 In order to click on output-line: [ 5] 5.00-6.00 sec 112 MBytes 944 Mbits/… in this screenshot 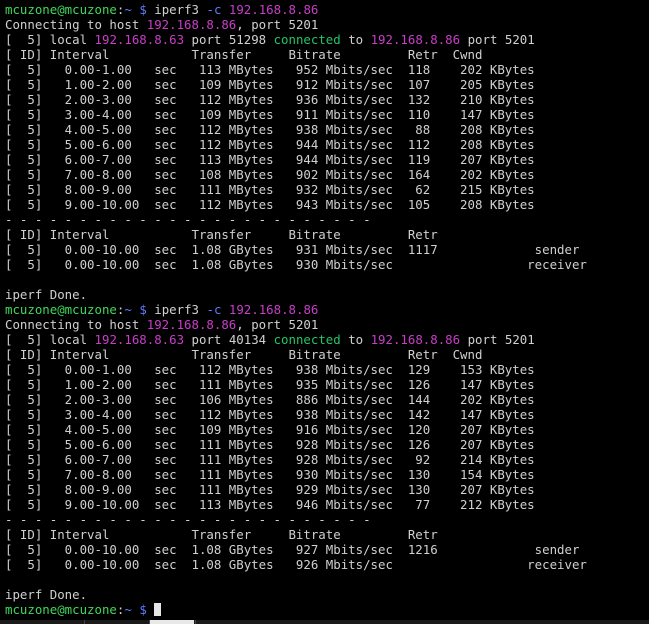, I will do `click(270, 144)`.